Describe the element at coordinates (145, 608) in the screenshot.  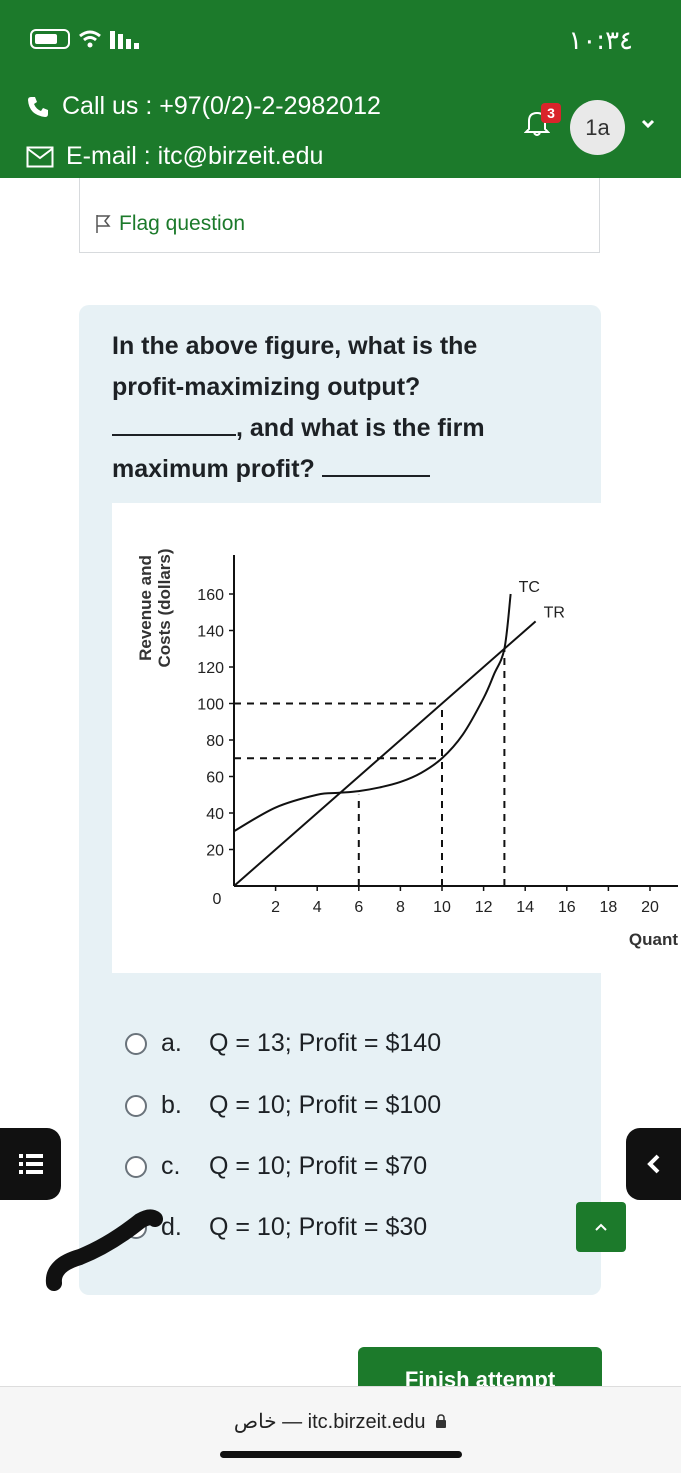
I see `y-axis-label-line-1: Revenue and` at that location.